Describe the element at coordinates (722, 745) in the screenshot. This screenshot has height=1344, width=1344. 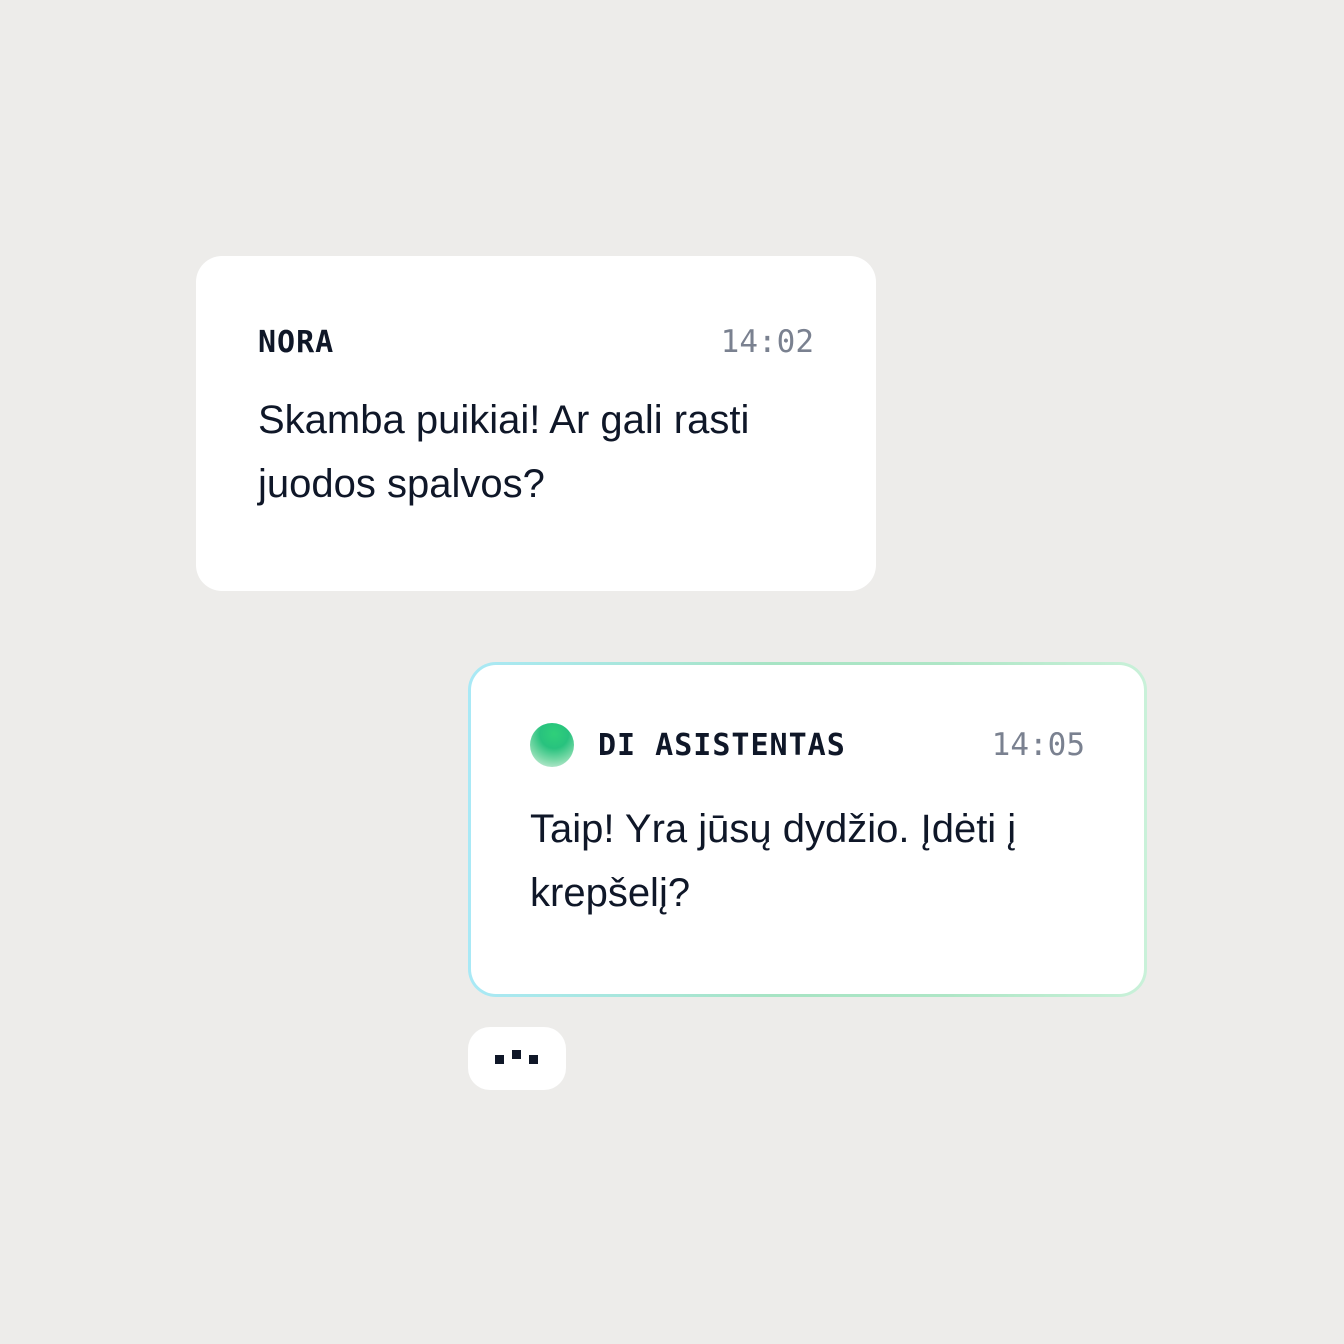
I see `sender-name: DI ASISTENTAS` at that location.